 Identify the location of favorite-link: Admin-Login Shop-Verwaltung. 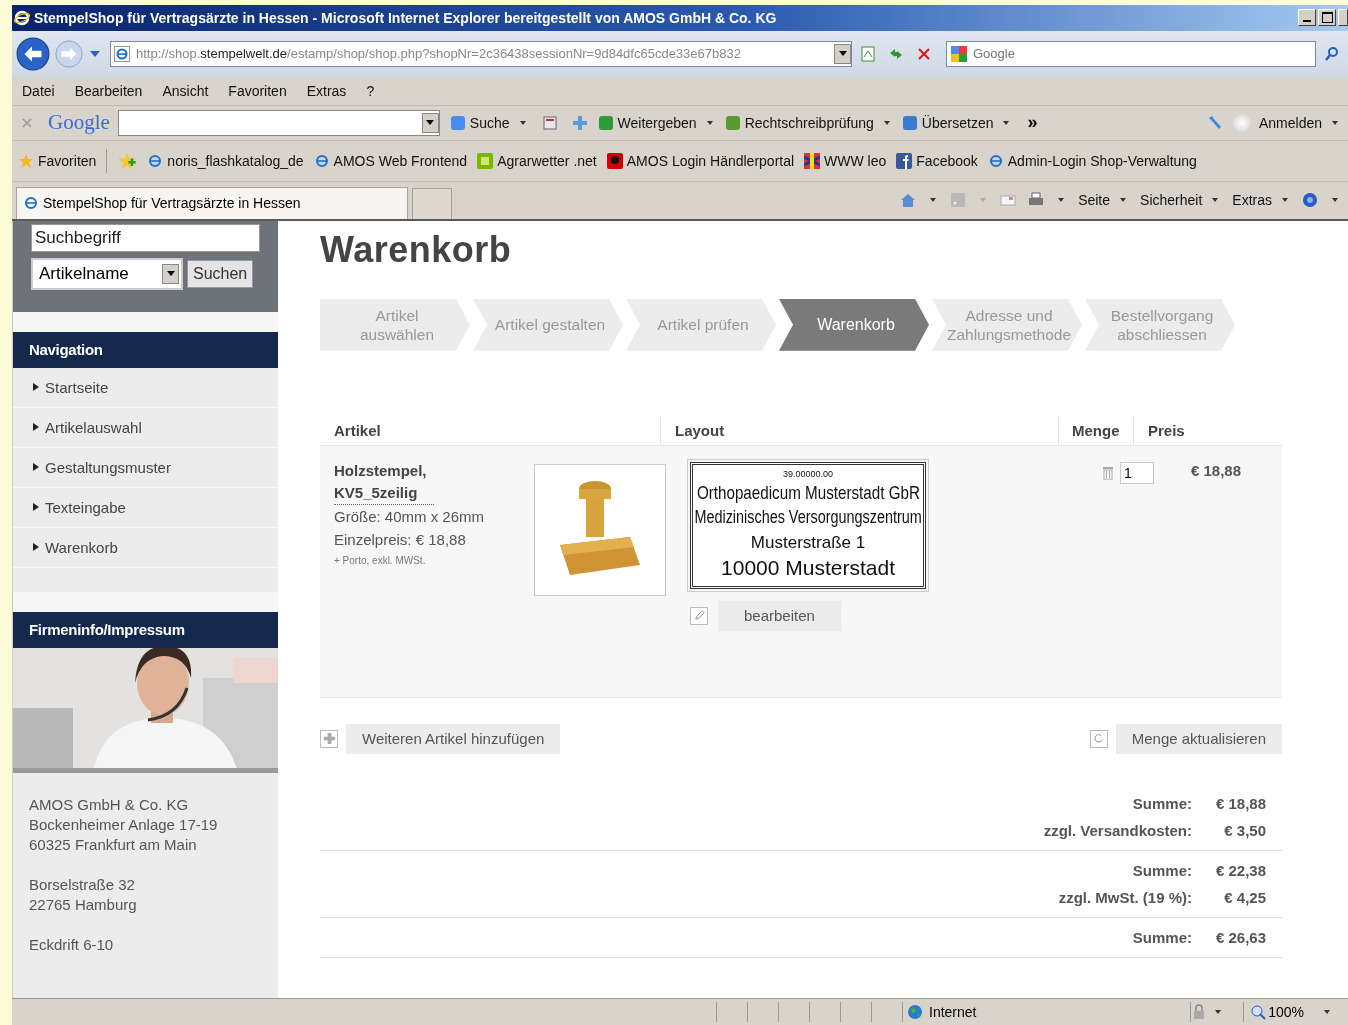
(1092, 160).